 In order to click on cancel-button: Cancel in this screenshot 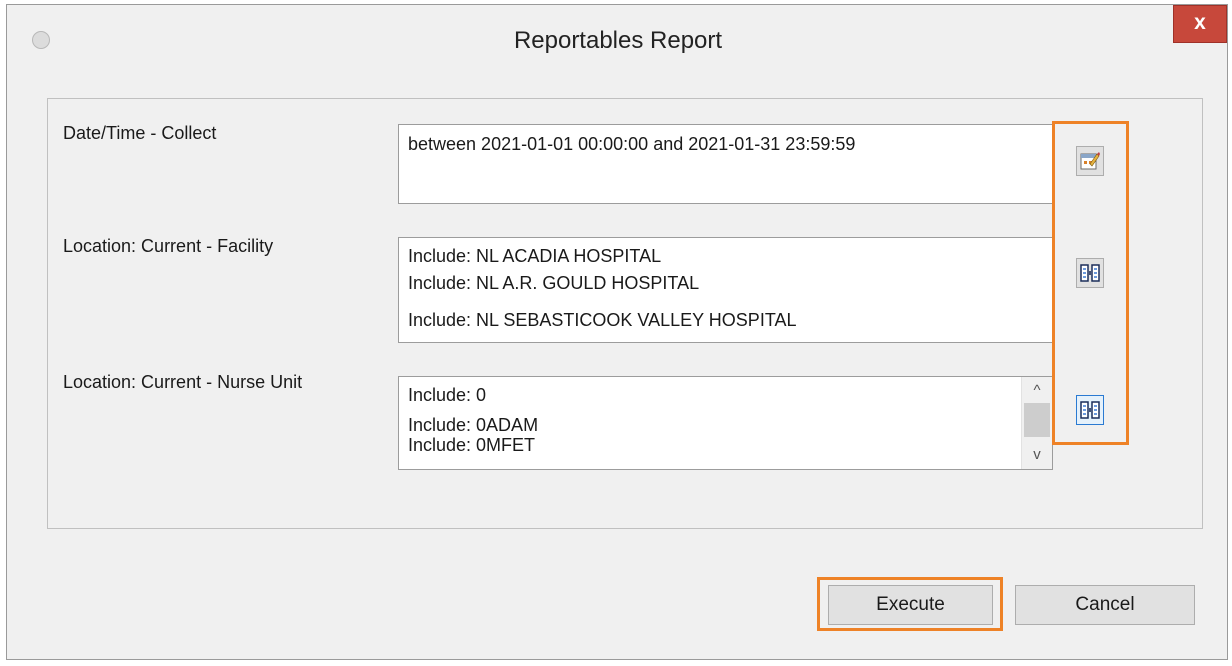, I will do `click(1105, 605)`.